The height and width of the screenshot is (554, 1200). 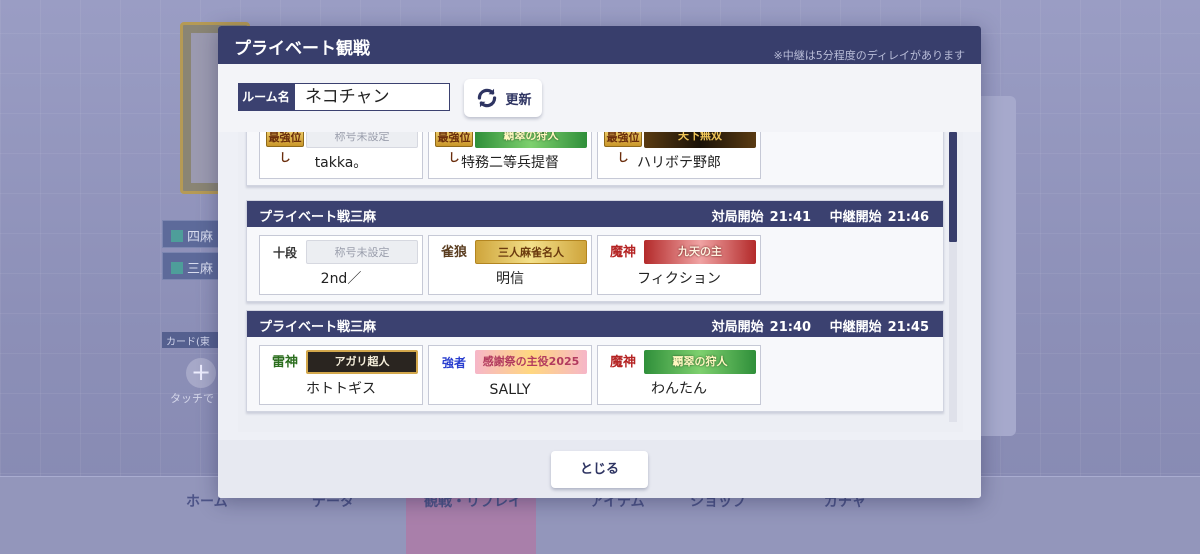 I want to click on scrollbar-thumb, so click(x=953, y=187).